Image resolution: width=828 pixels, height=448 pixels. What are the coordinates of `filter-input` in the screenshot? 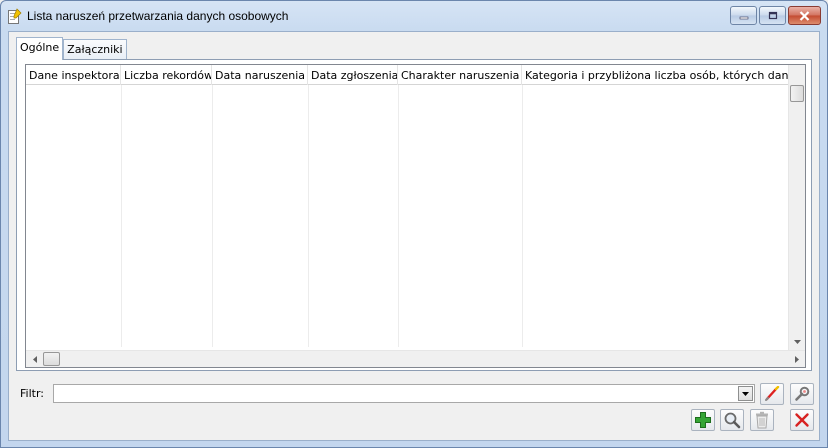 It's located at (396, 393).